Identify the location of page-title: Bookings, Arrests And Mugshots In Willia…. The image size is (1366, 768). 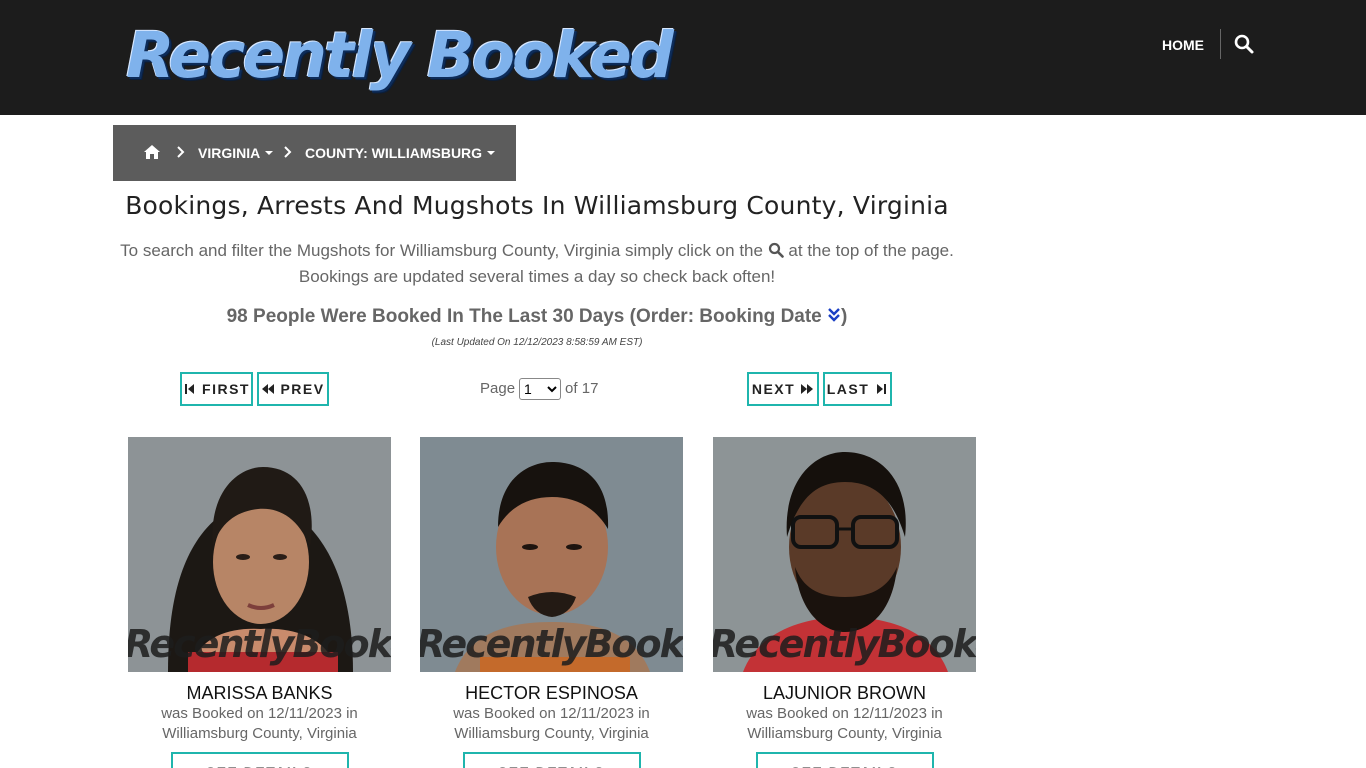
(537, 205).